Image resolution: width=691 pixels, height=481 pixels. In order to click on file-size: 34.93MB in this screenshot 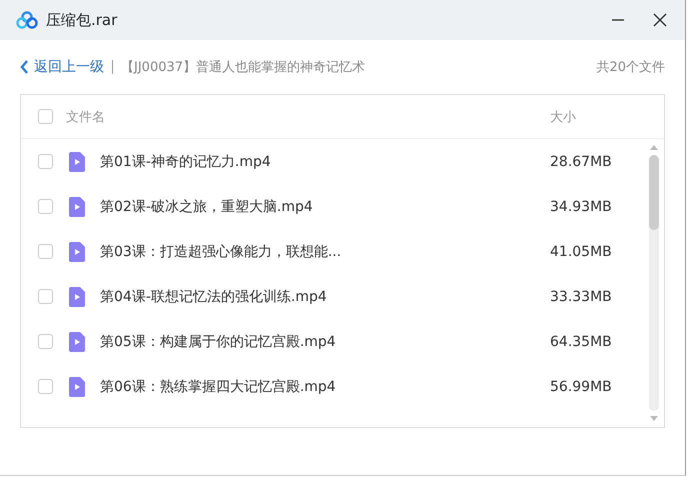, I will do `click(581, 206)`.